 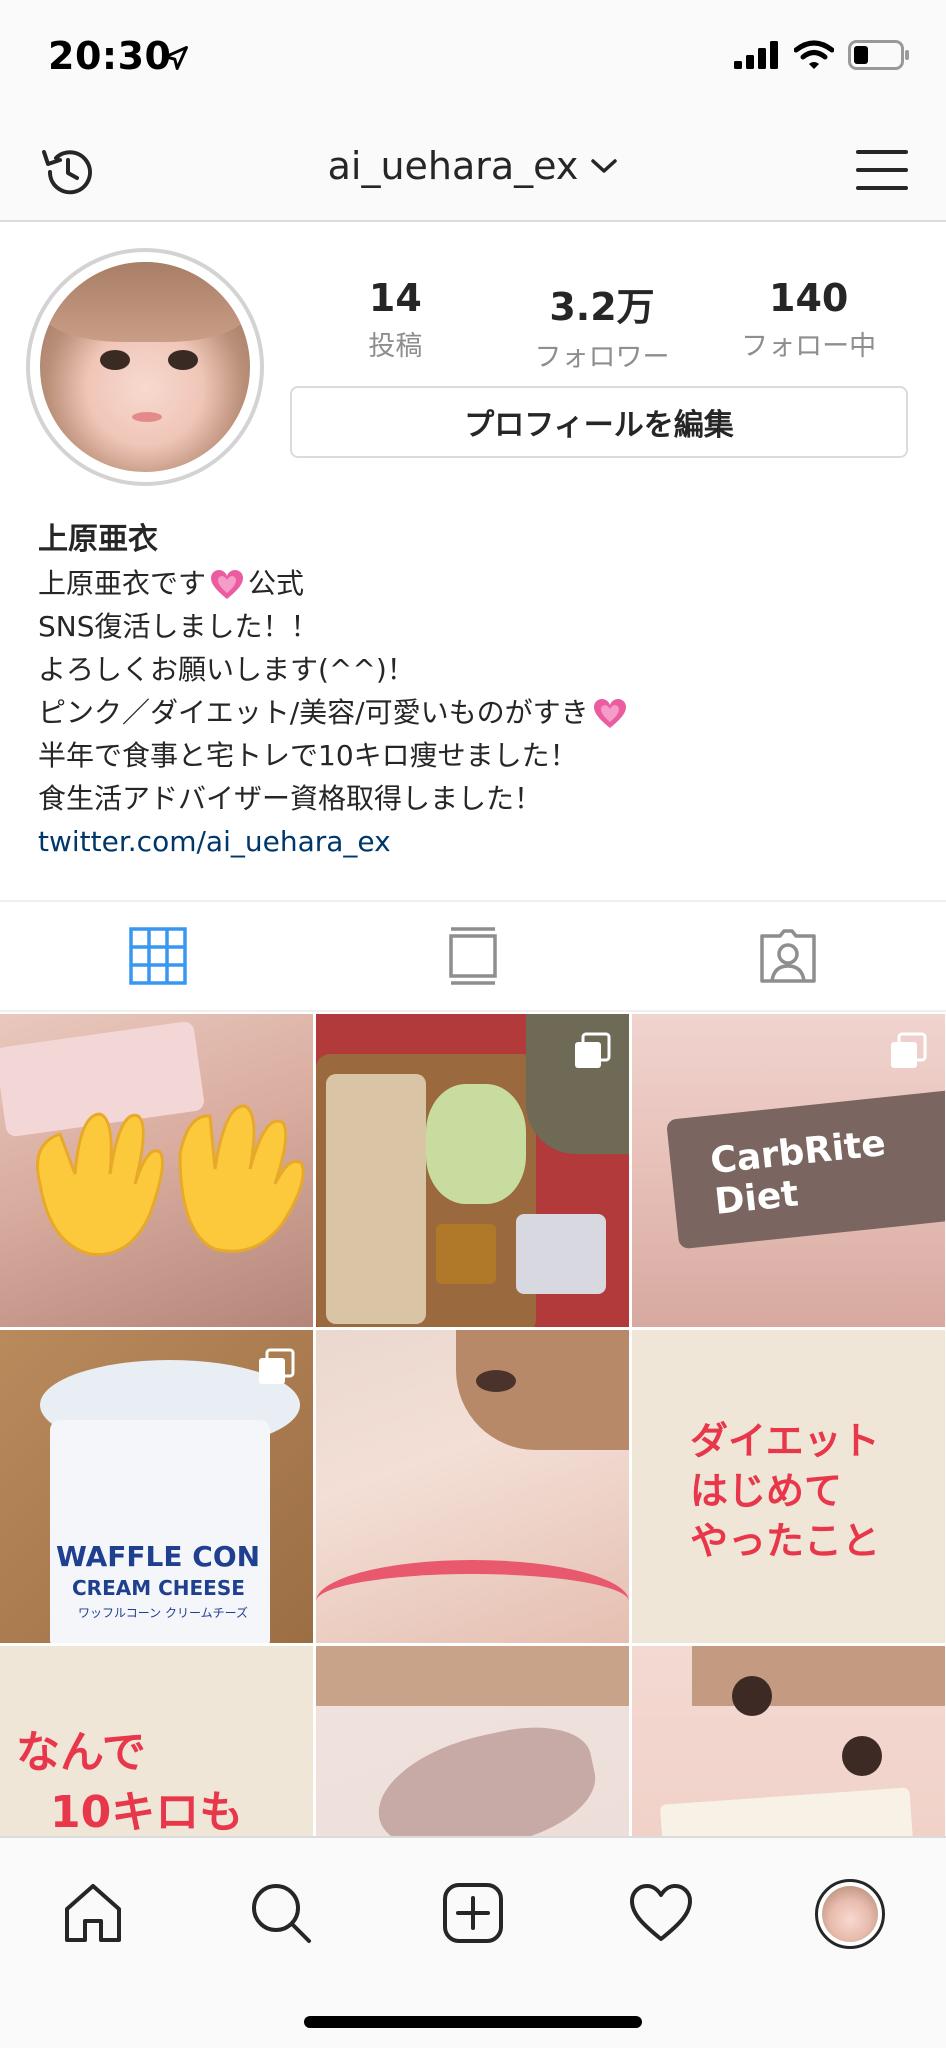 I want to click on post-tile: WAFFLE CON CREAM CHEESE ワッフルコーン クリームチーズ, so click(x=156, y=1486).